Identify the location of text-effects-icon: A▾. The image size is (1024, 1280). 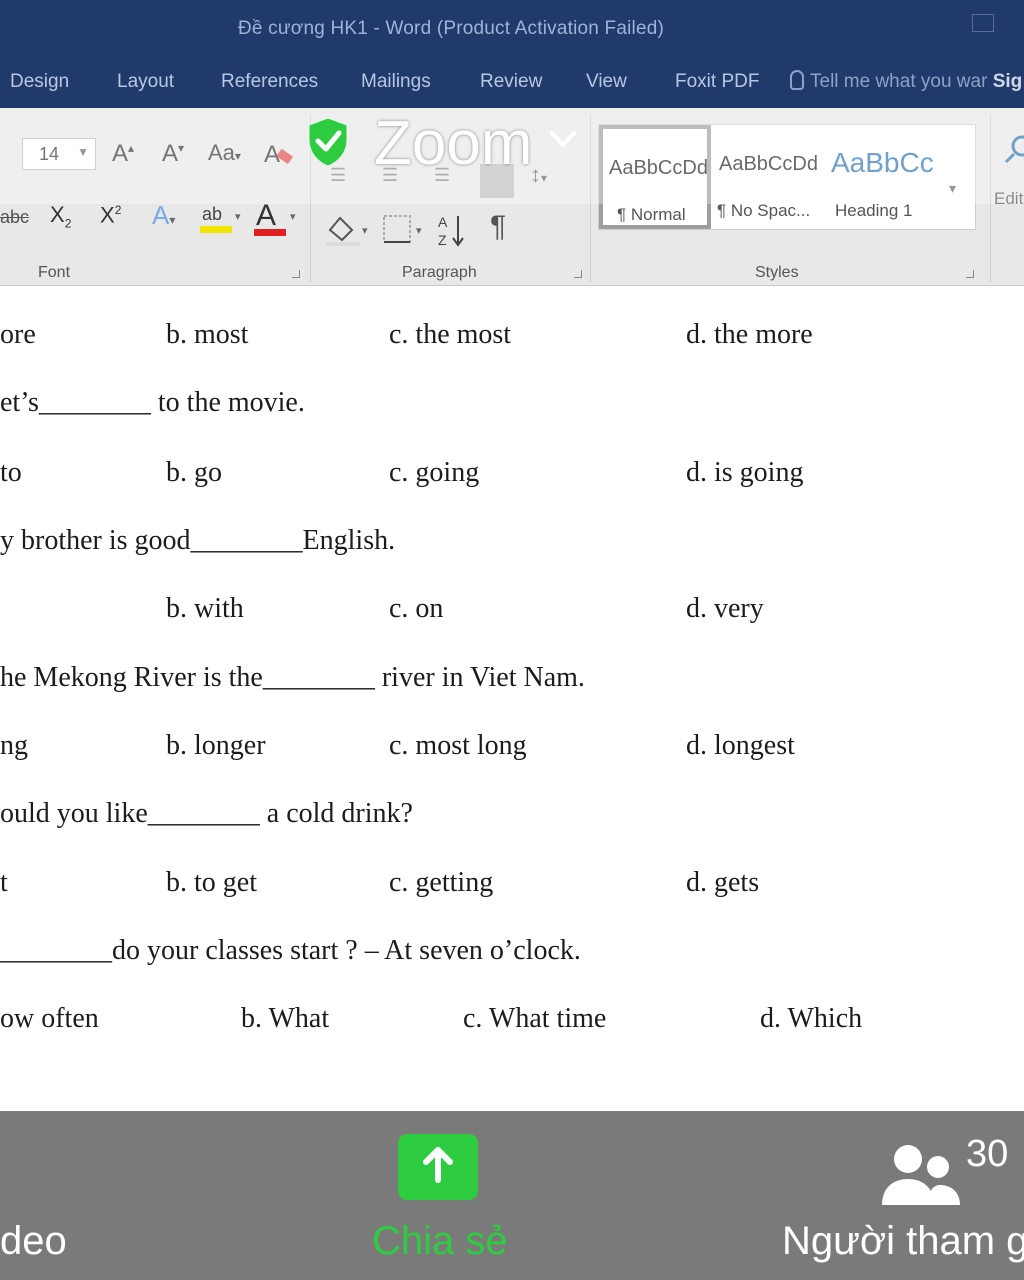
(163, 215).